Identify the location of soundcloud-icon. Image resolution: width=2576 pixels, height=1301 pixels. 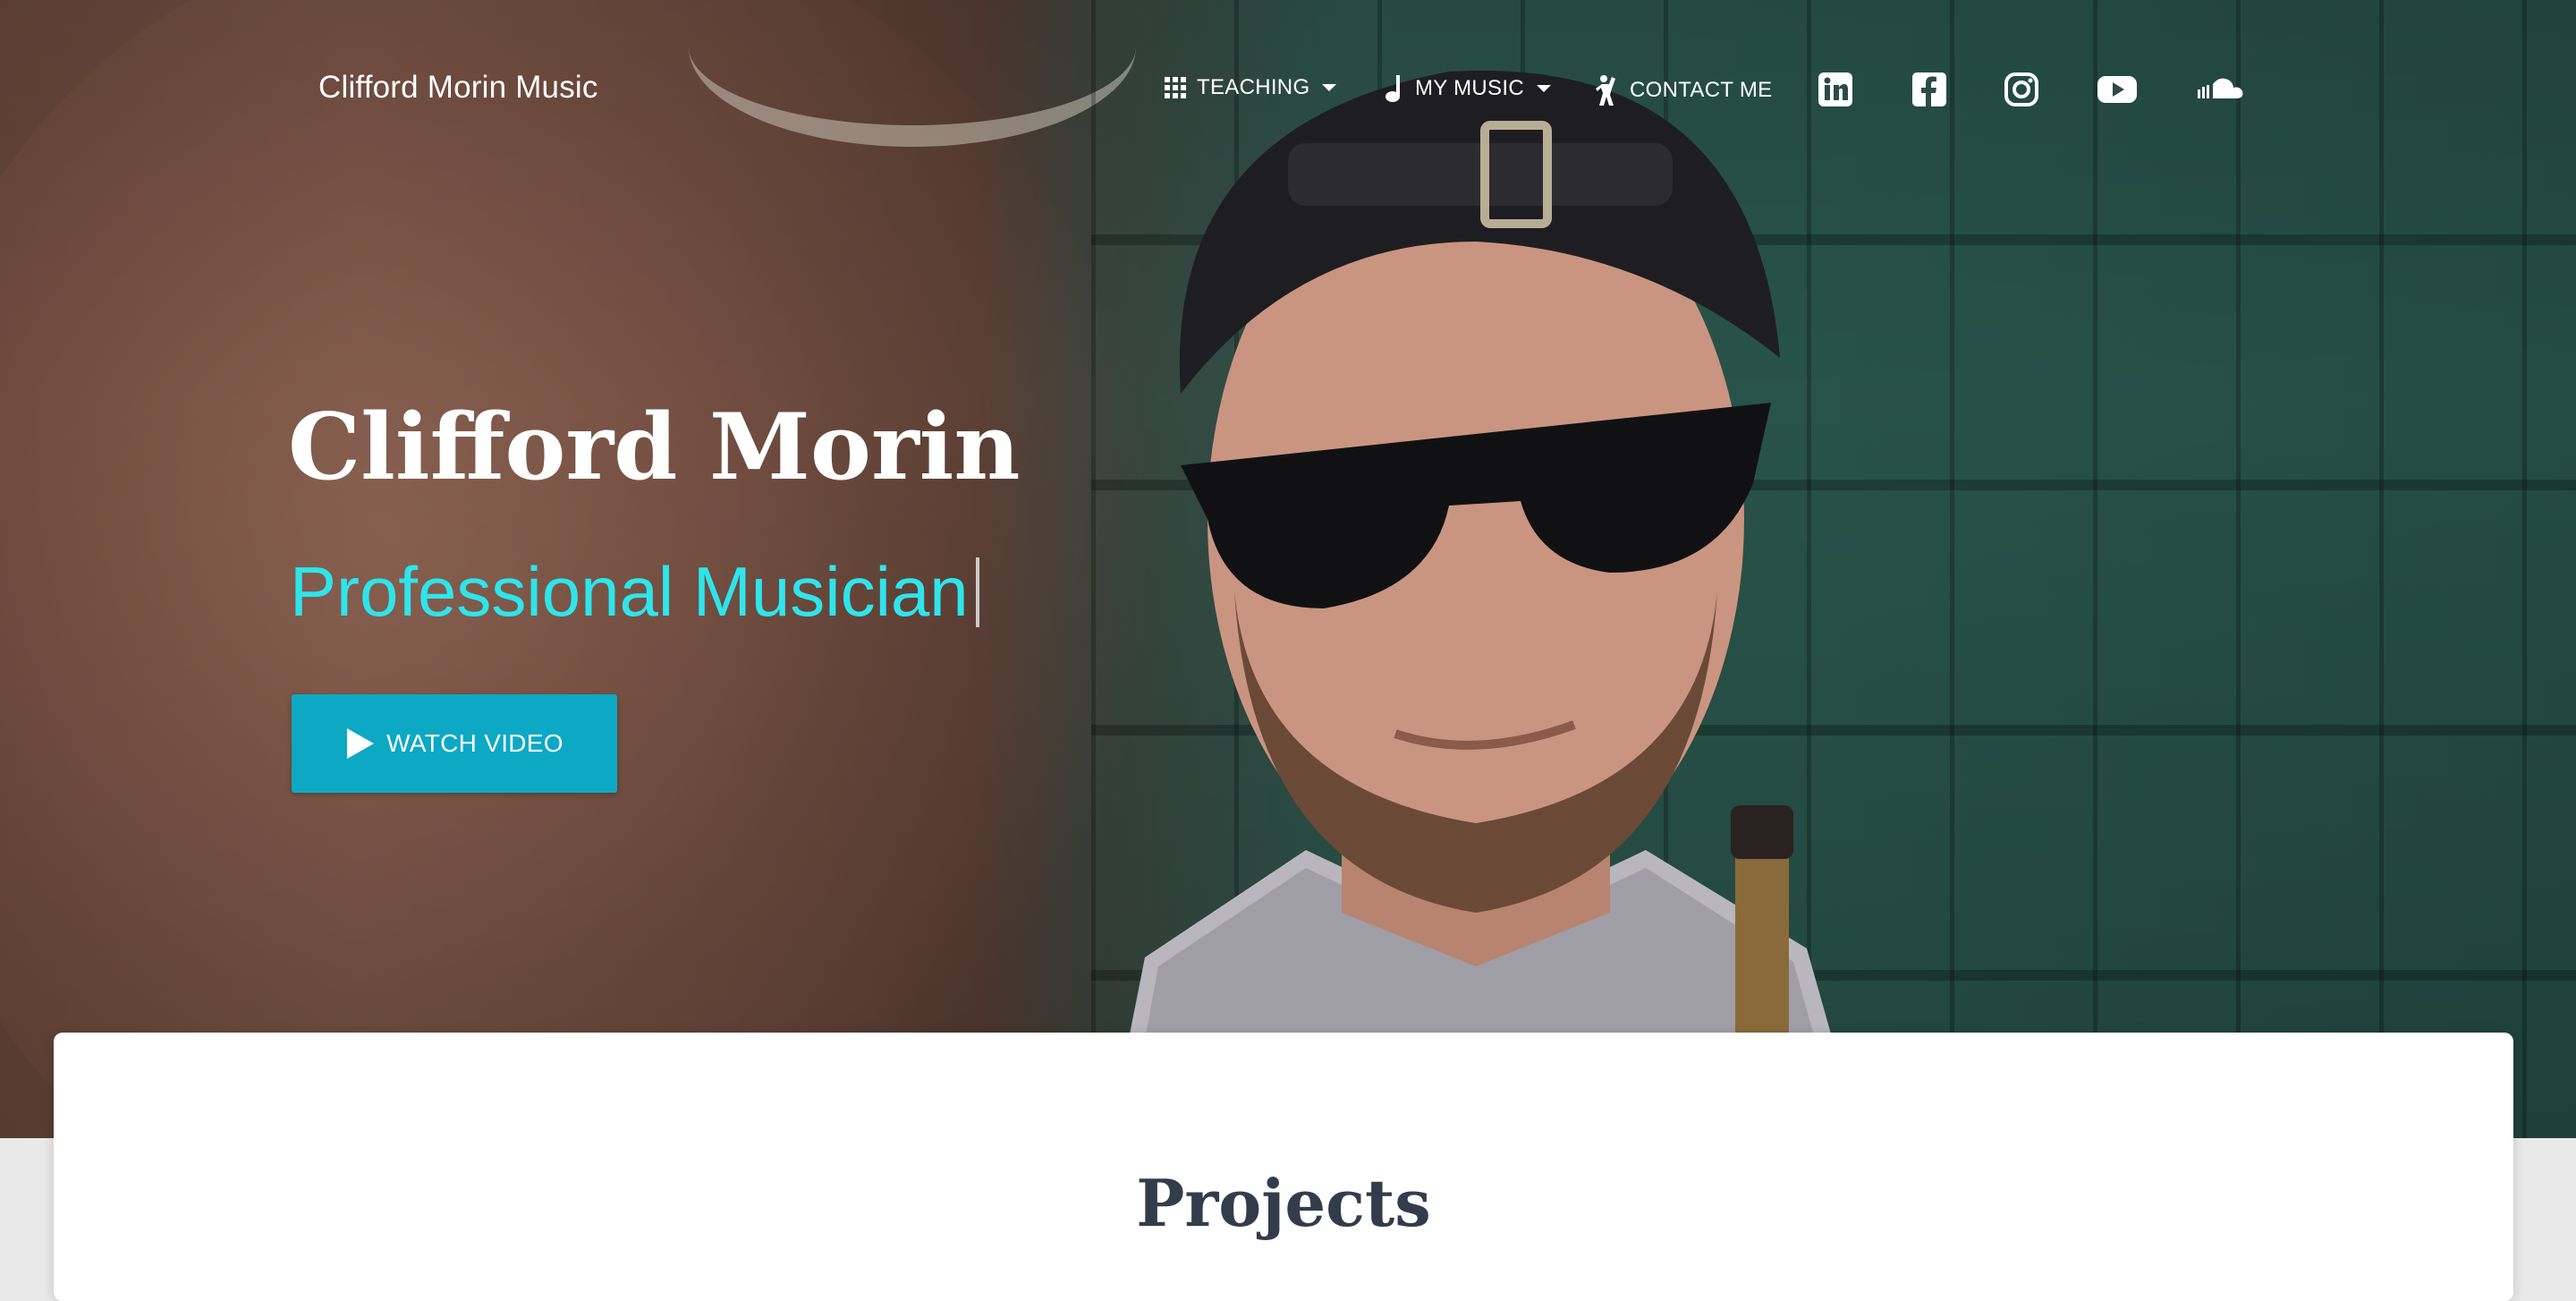
(2220, 89).